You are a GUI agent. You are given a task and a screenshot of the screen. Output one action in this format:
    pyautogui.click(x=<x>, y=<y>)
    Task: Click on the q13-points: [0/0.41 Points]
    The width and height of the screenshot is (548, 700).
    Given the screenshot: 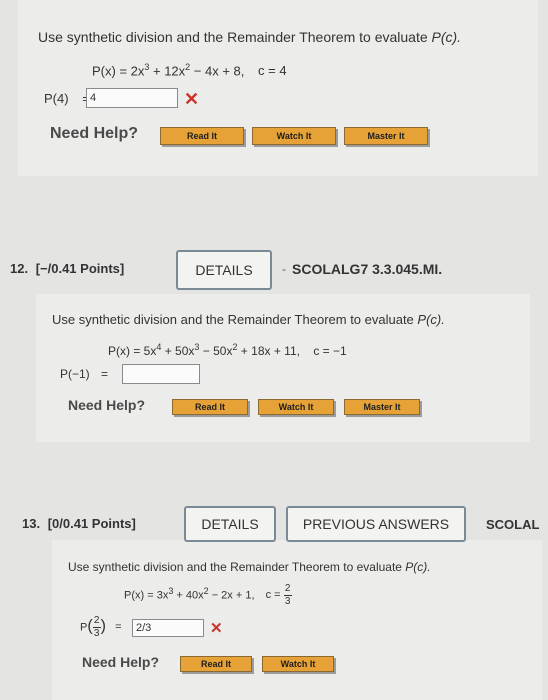 What is the action you would take?
    pyautogui.click(x=91, y=523)
    